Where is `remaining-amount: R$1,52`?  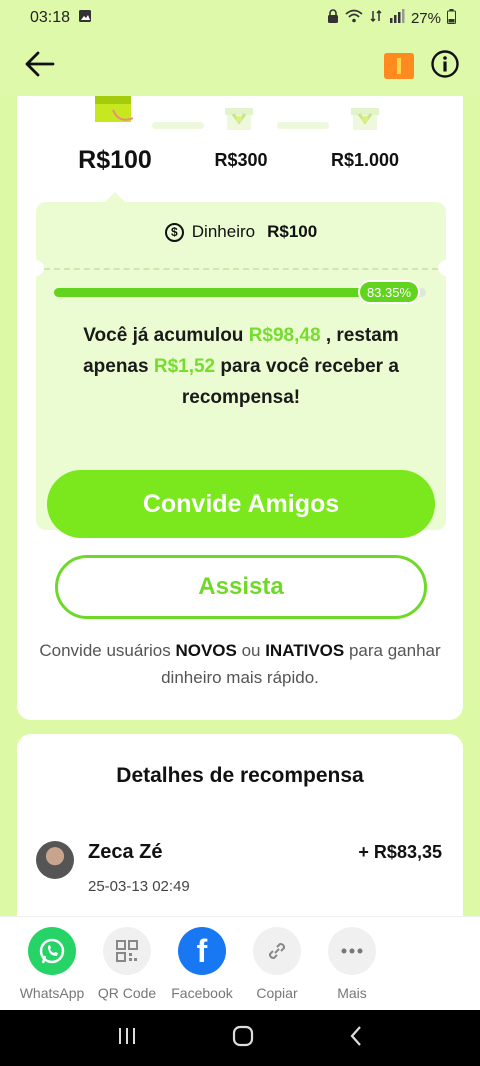
remaining-amount: R$1,52 is located at coordinates (184, 366).